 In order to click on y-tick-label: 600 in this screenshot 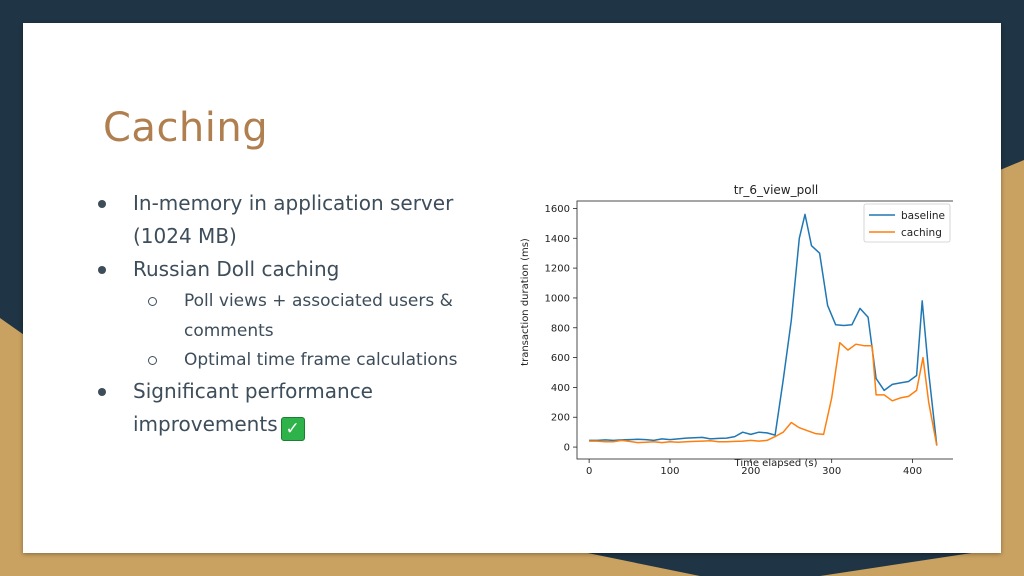, I will do `click(560, 358)`.